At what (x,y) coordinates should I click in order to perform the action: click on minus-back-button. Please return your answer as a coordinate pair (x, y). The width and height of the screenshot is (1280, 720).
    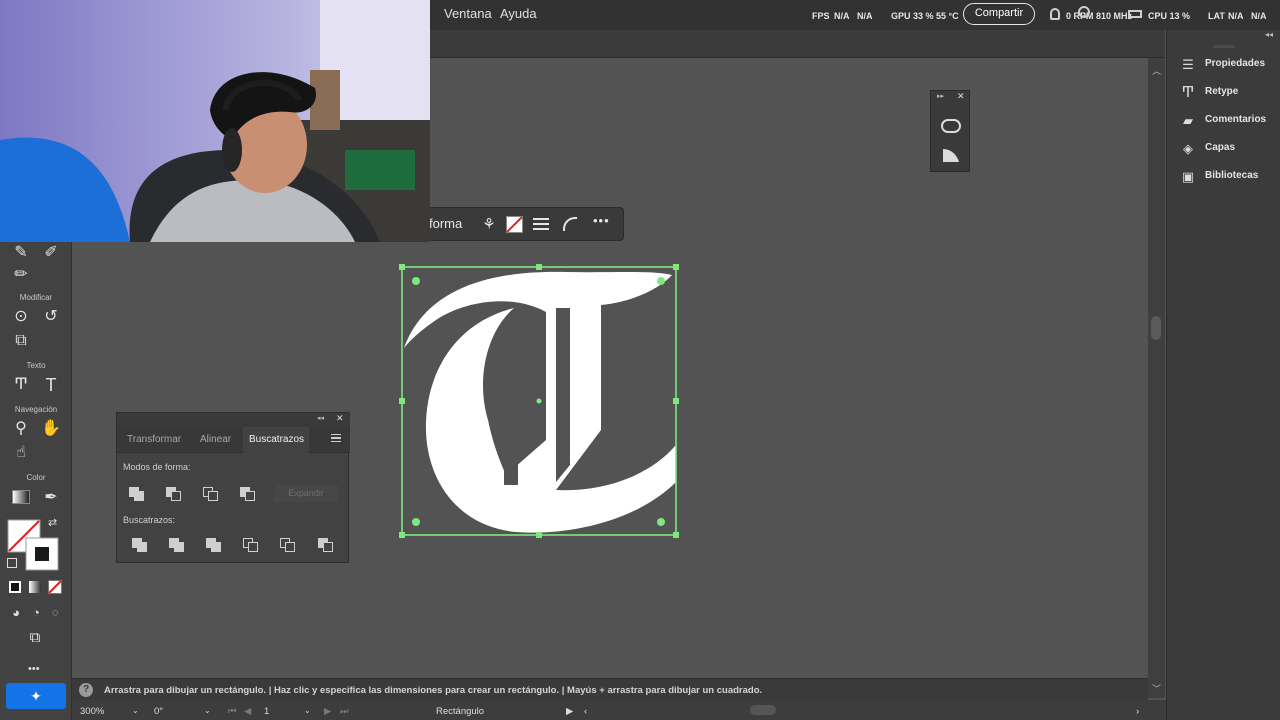
    Looking at the image, I should click on (326, 545).